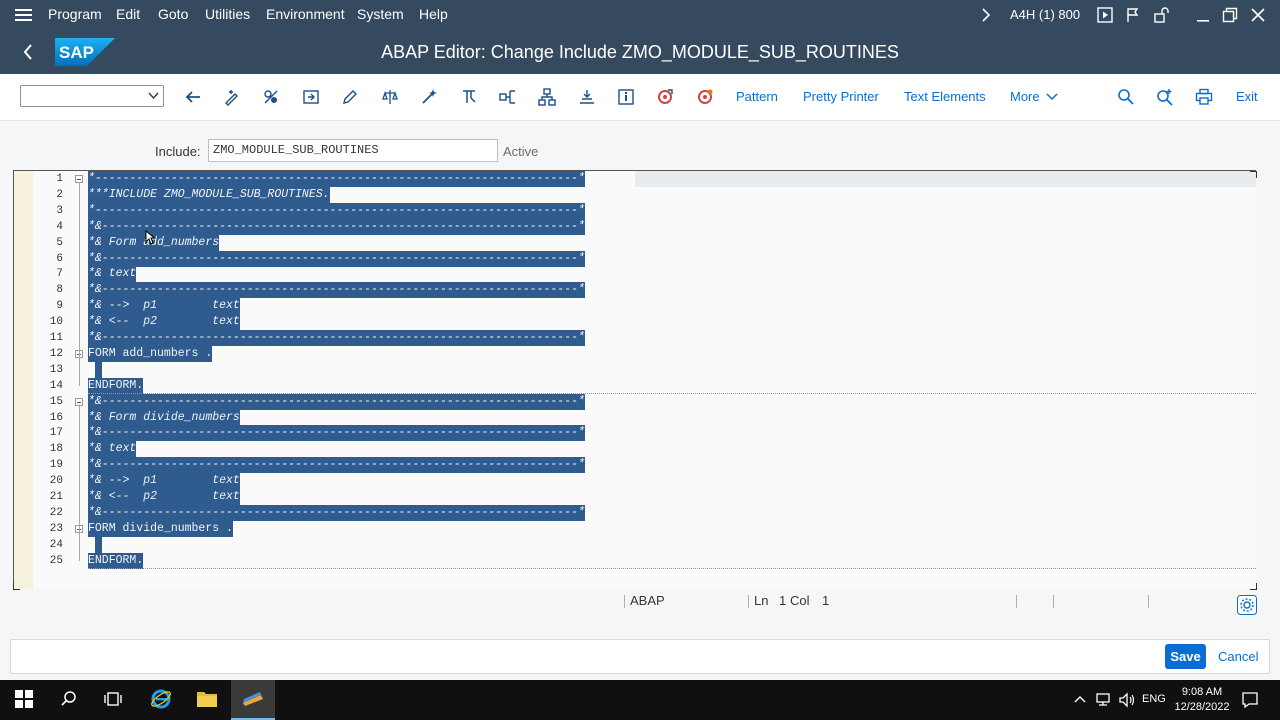  I want to click on volume-icon, so click(1127, 700).